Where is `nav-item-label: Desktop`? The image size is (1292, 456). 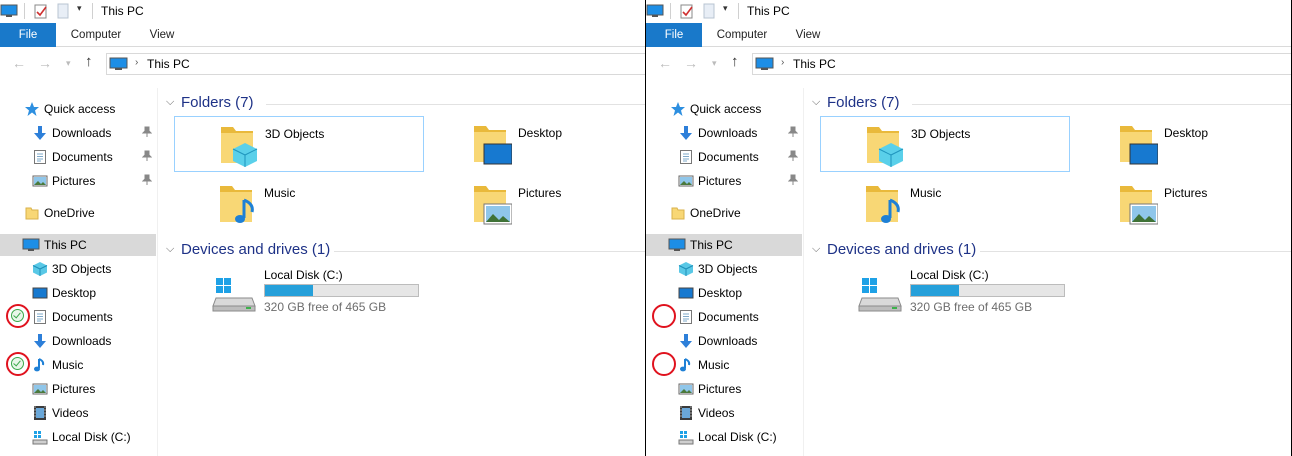 nav-item-label: Desktop is located at coordinates (720, 293).